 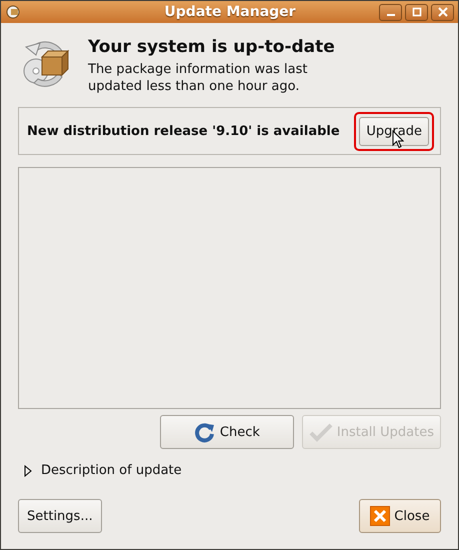 What do you see at coordinates (28, 470) in the screenshot?
I see `expander-arrow-icon` at bounding box center [28, 470].